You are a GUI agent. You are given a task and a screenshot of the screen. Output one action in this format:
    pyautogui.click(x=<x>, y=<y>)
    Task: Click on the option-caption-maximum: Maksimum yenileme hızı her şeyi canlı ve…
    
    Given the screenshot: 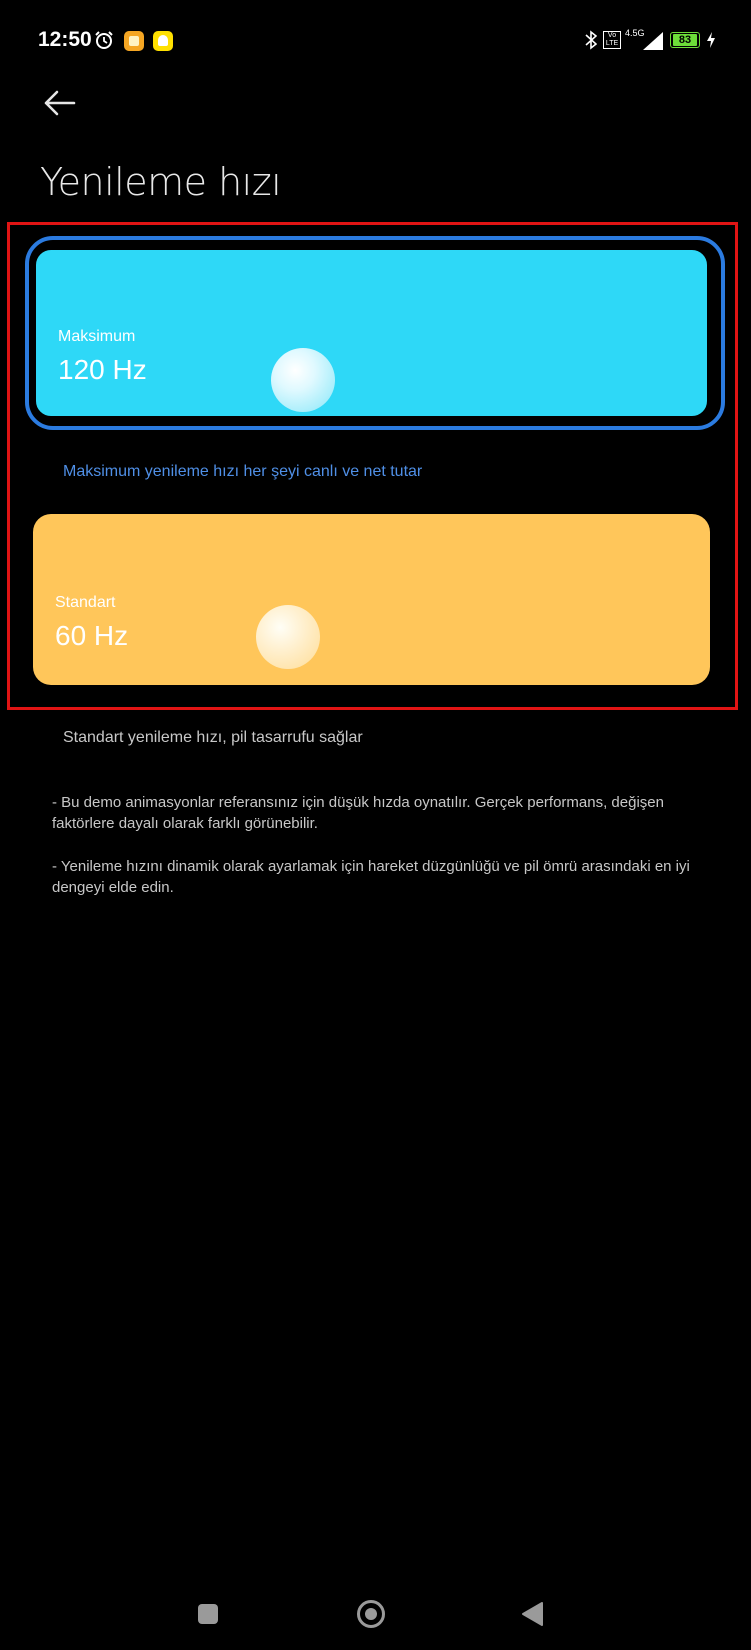 What is the action you would take?
    pyautogui.click(x=243, y=471)
    